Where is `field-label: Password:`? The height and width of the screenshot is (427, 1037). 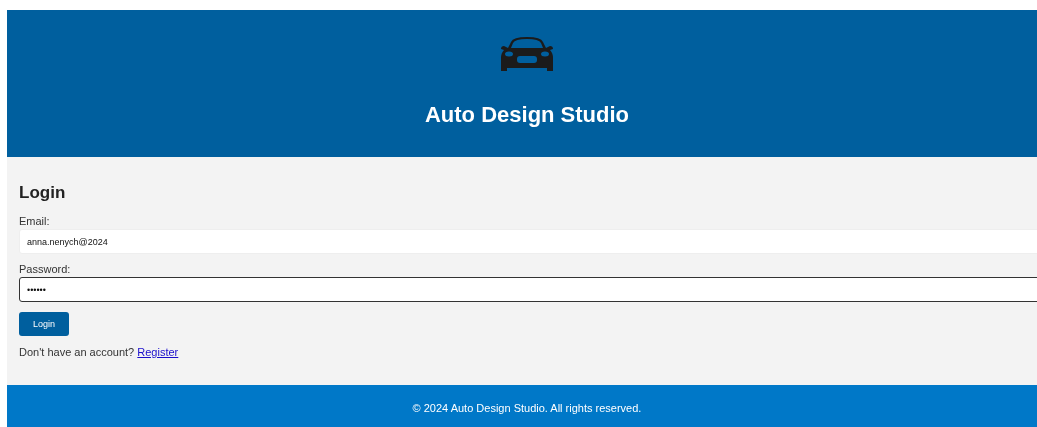 field-label: Password: is located at coordinates (45, 269).